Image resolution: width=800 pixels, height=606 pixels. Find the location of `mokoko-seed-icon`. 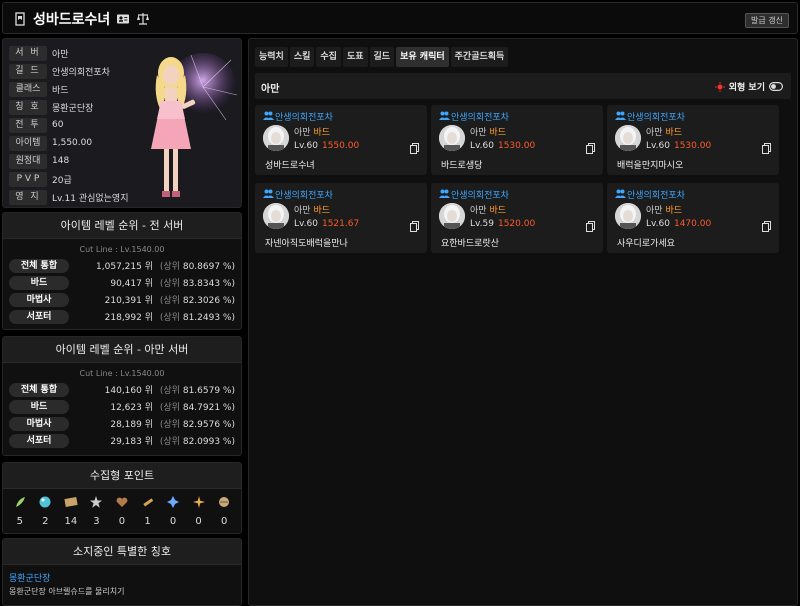

mokoko-seed-icon is located at coordinates (20, 502).